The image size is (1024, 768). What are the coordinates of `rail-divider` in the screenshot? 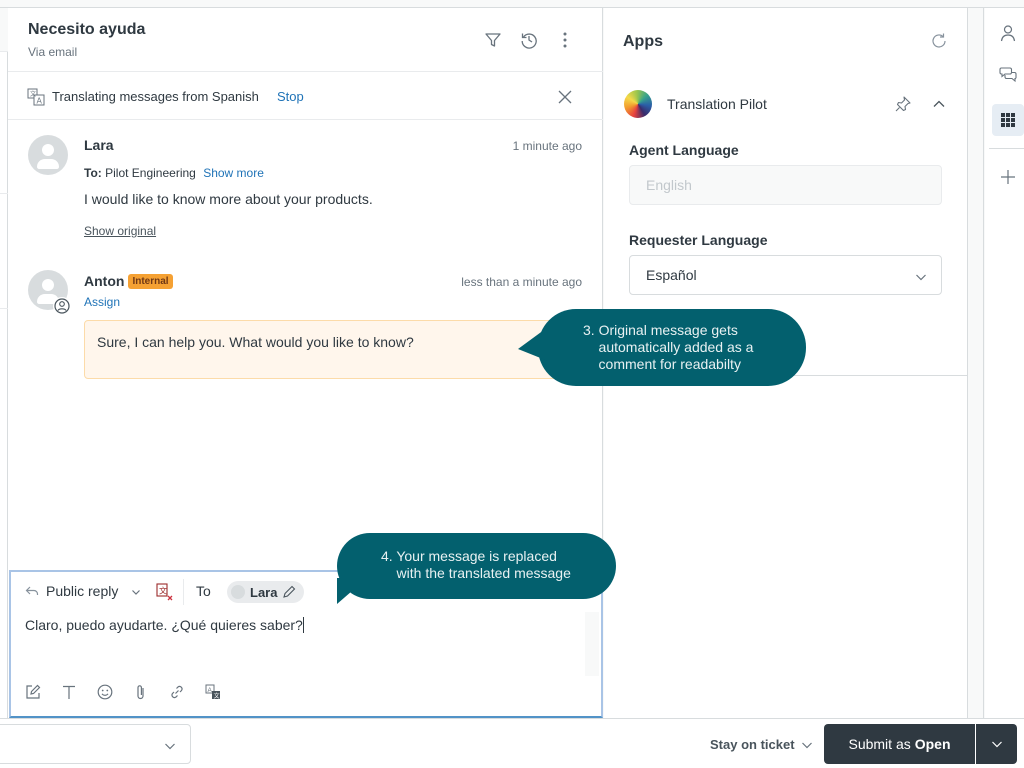 It's located at (1006, 148).